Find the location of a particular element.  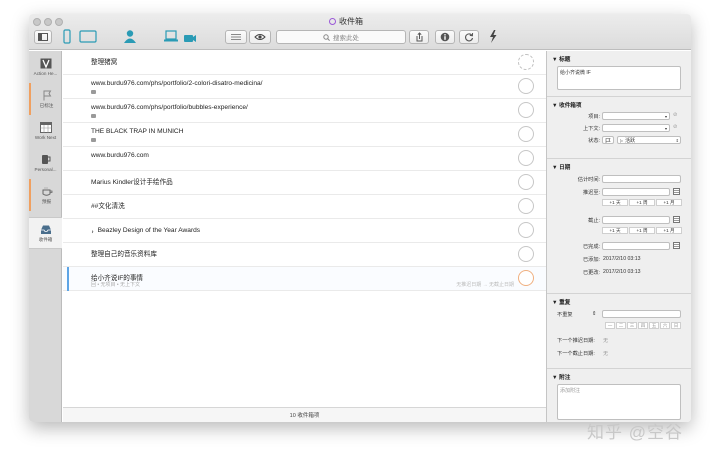

weekday-toggle: 一 is located at coordinates (610, 325).